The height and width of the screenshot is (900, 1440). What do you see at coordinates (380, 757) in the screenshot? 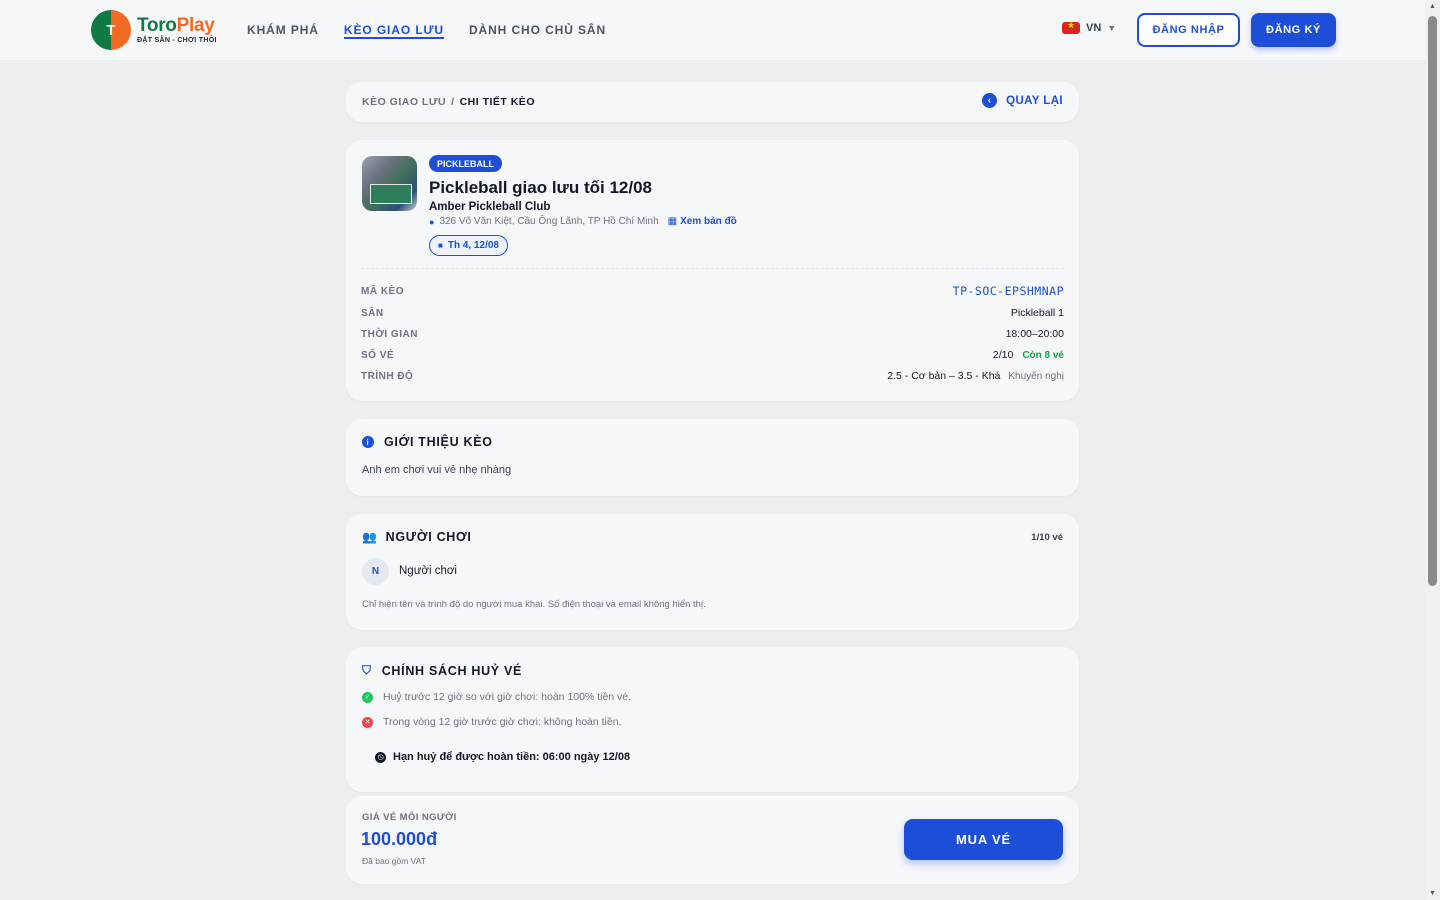
I see `clock-icon: ◷` at bounding box center [380, 757].